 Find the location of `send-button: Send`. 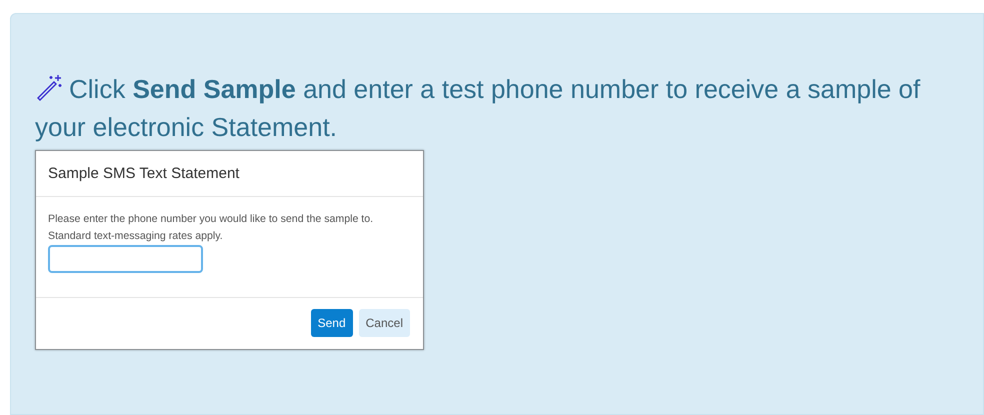

send-button: Send is located at coordinates (331, 323).